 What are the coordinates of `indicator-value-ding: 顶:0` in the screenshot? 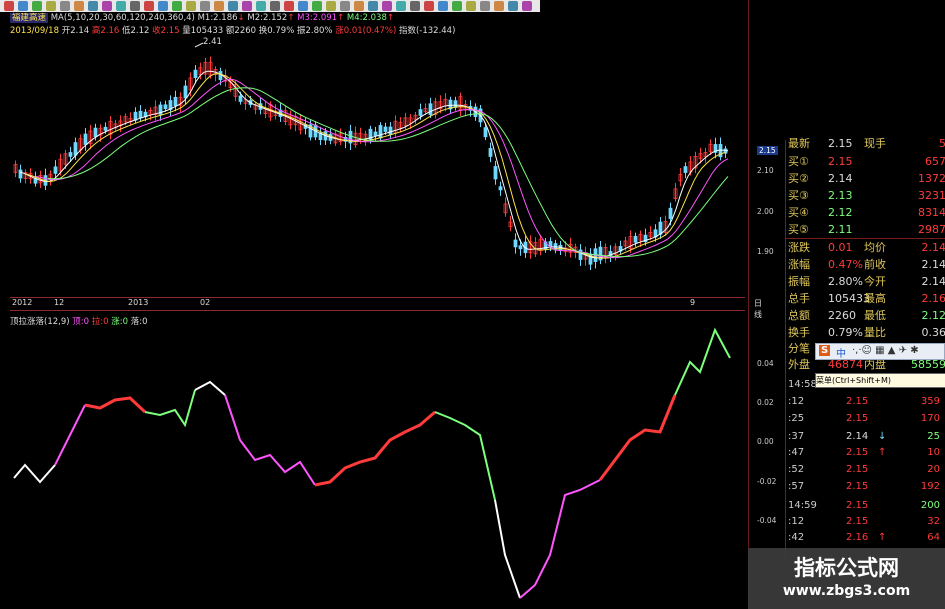 It's located at (81, 322).